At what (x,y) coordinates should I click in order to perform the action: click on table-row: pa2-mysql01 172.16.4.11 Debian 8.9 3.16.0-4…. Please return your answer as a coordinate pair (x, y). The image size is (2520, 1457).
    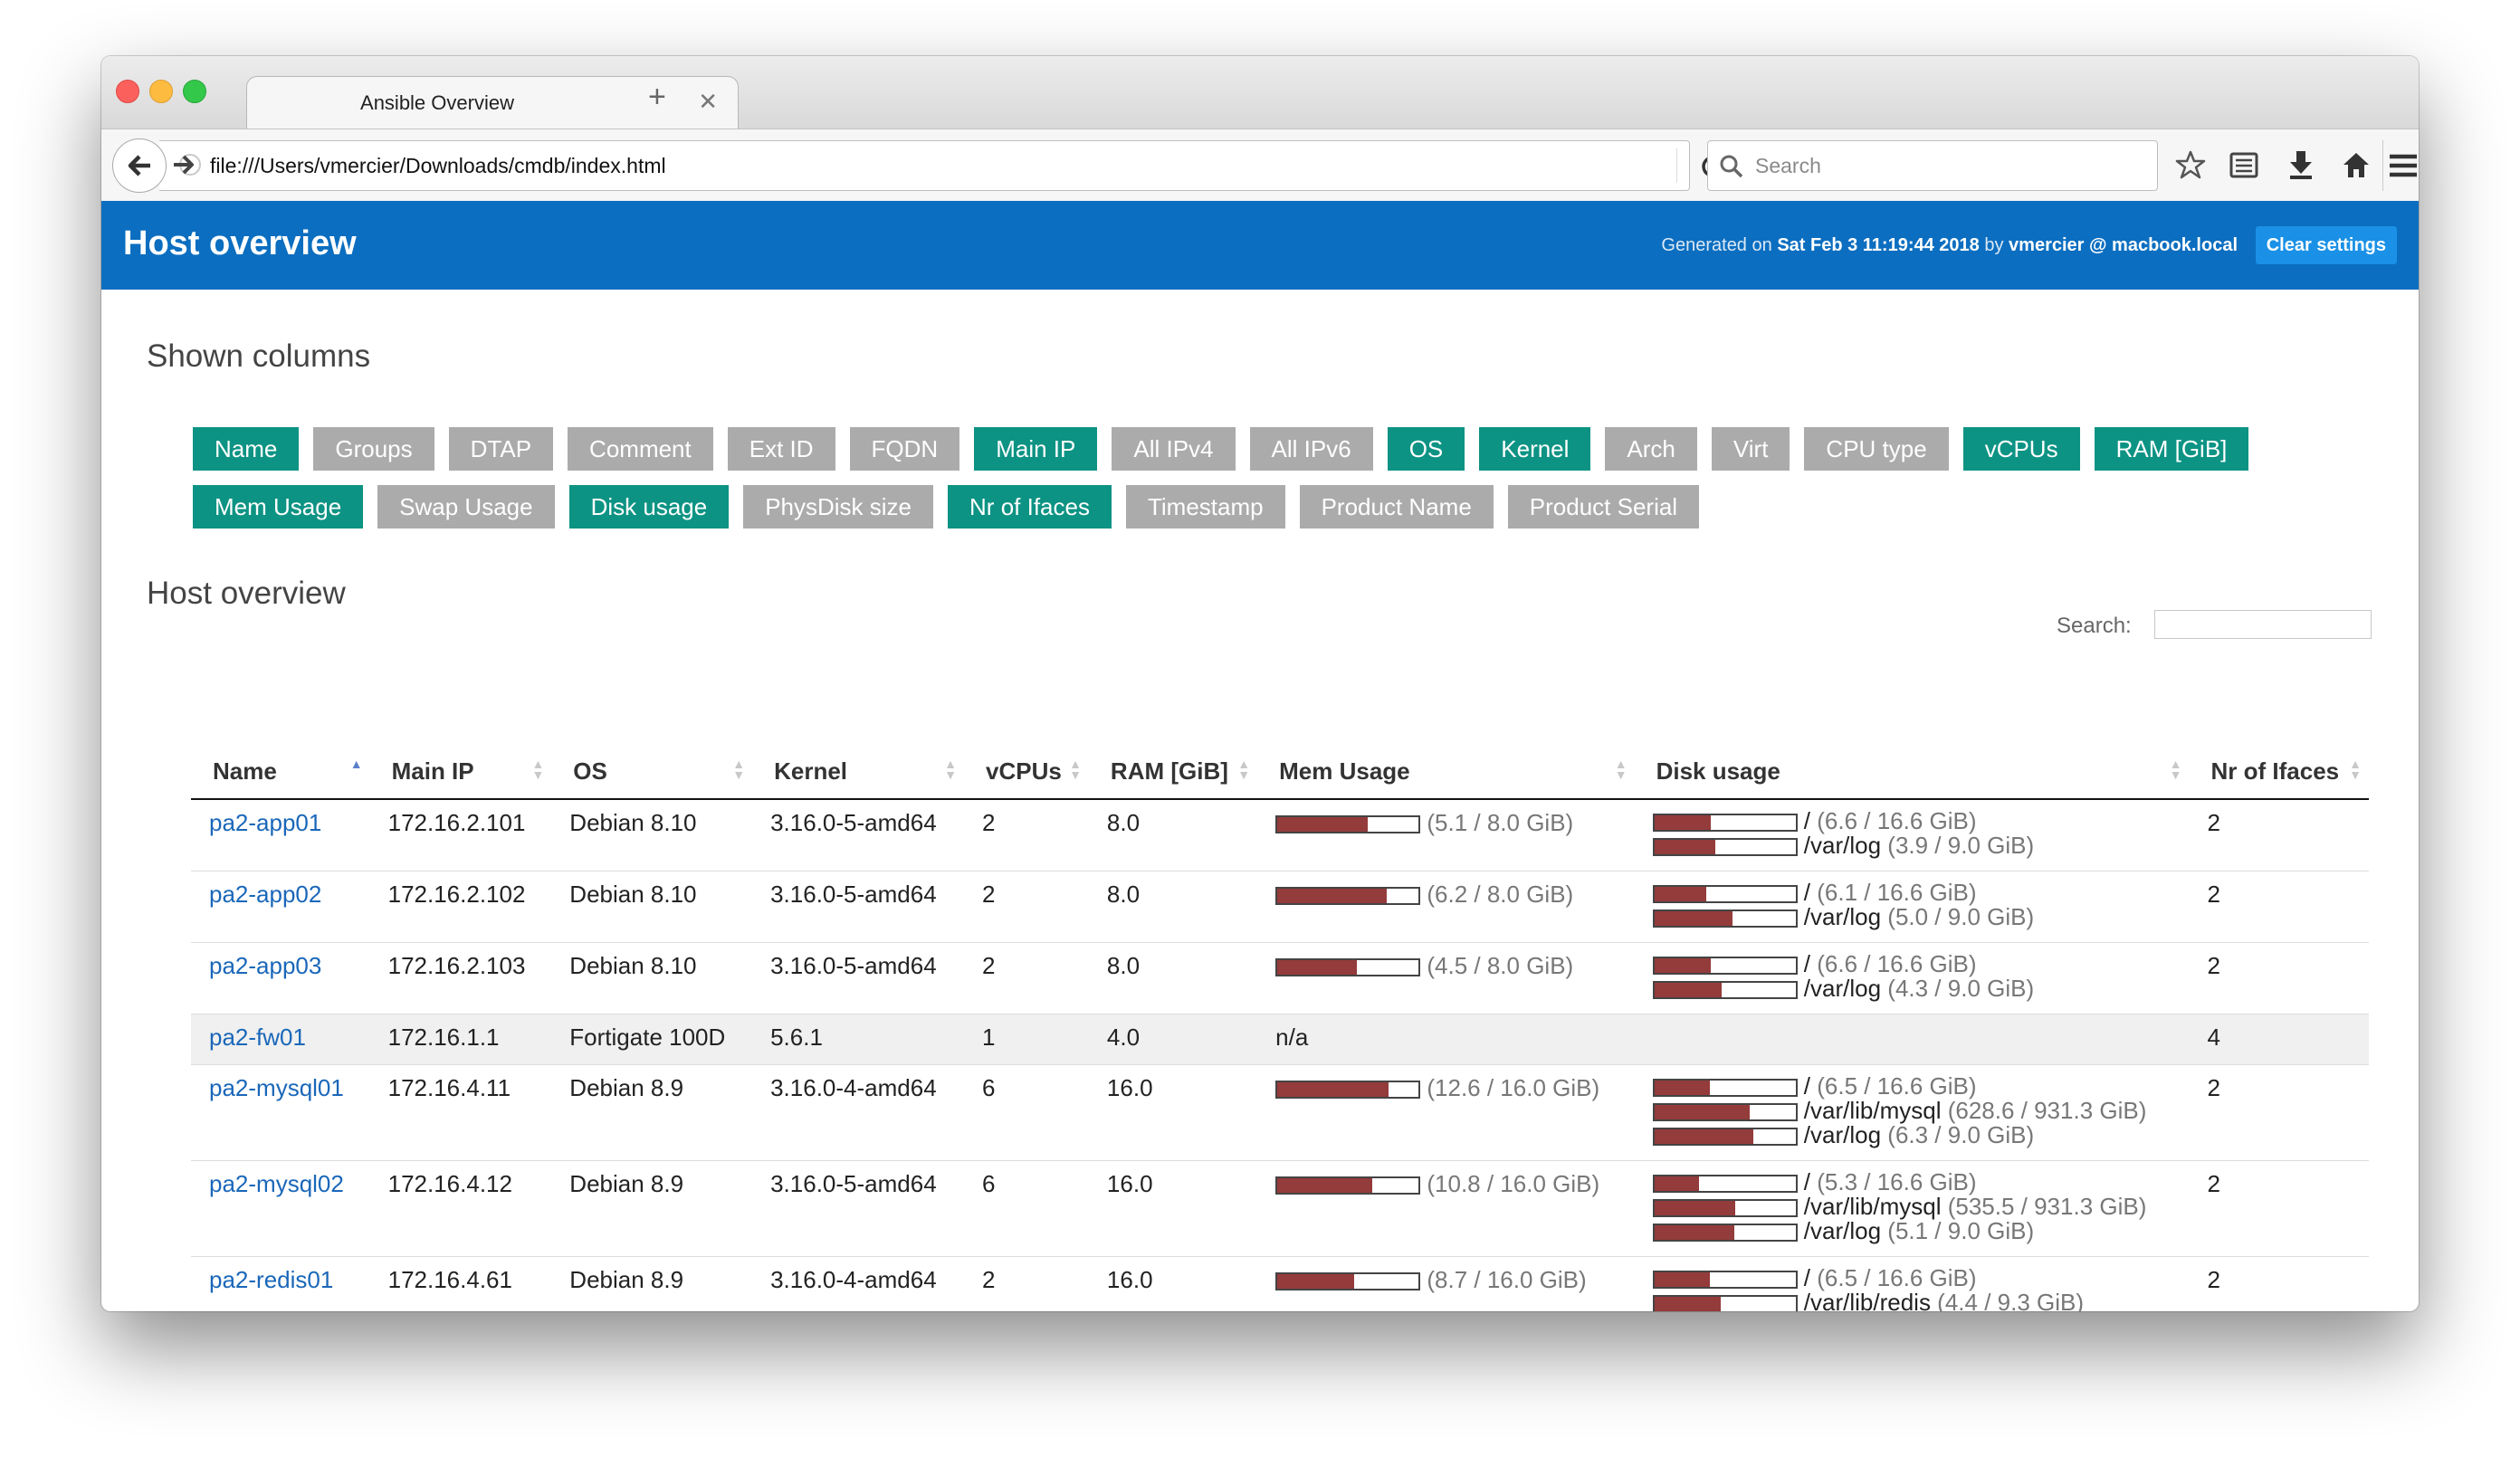
    Looking at the image, I should click on (1280, 1112).